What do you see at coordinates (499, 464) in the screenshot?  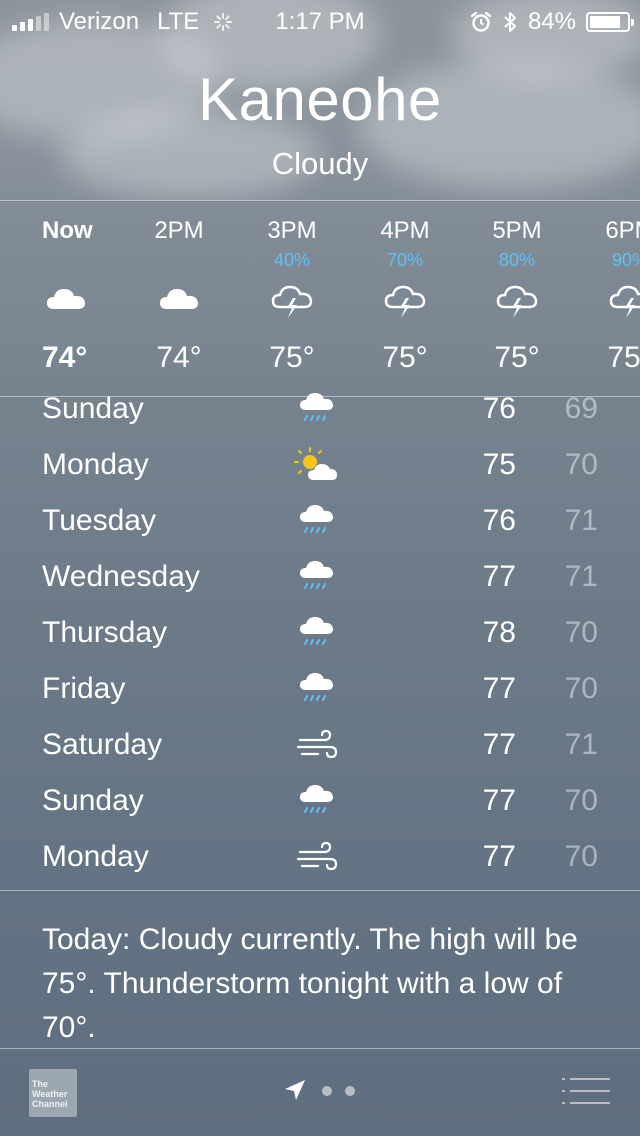 I see `day-high: 75` at bounding box center [499, 464].